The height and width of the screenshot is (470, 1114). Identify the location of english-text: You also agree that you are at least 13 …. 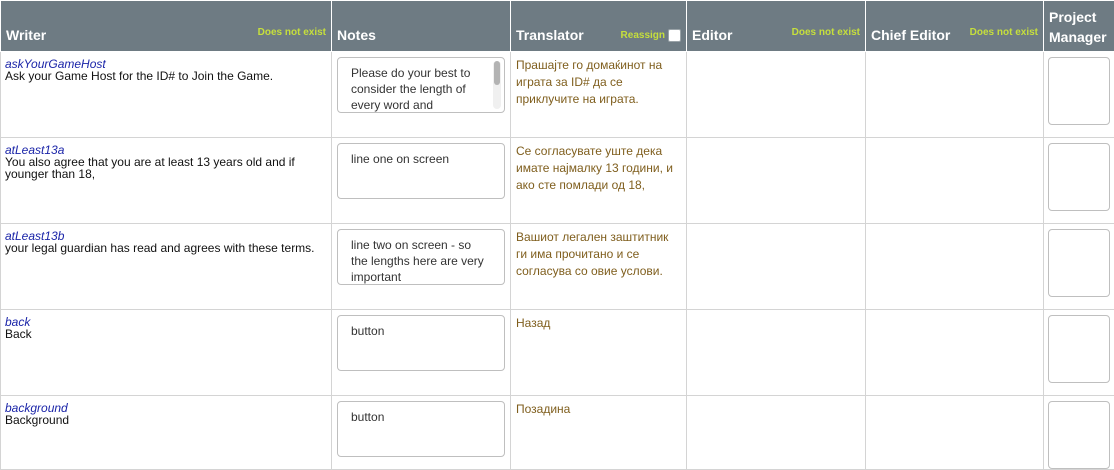
(166, 168).